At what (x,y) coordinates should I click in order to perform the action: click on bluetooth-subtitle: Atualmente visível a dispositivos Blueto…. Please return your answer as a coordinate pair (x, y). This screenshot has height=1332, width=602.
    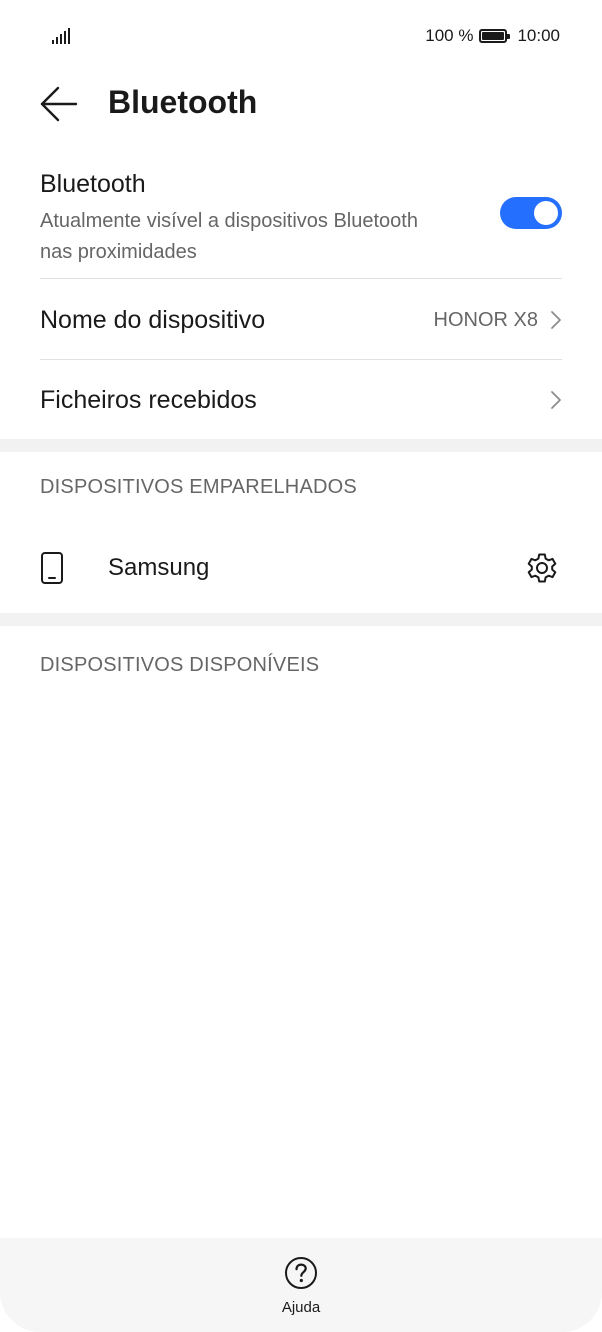
    Looking at the image, I should click on (229, 236).